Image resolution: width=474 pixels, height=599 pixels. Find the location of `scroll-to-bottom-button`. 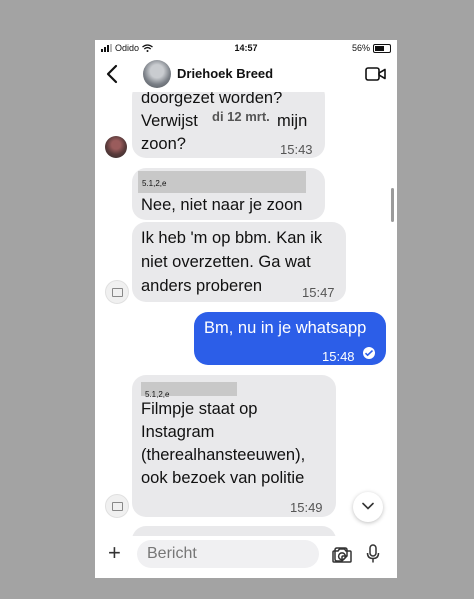

scroll-to-bottom-button is located at coordinates (368, 507).